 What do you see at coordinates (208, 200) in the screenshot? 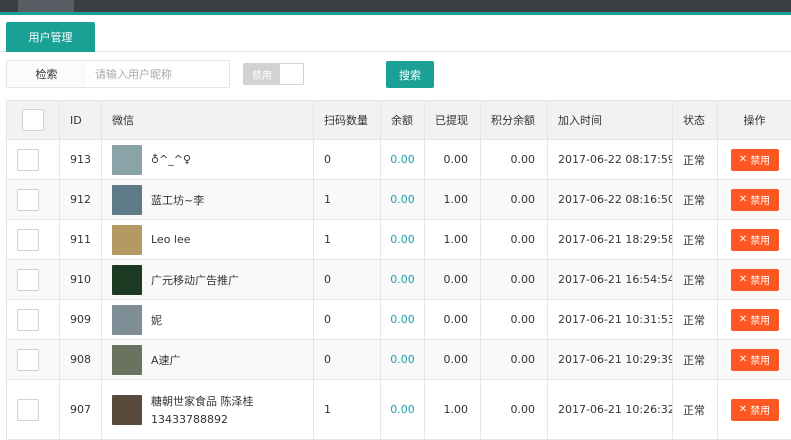
I see `cell-wechat: 蓝工坊~李` at bounding box center [208, 200].